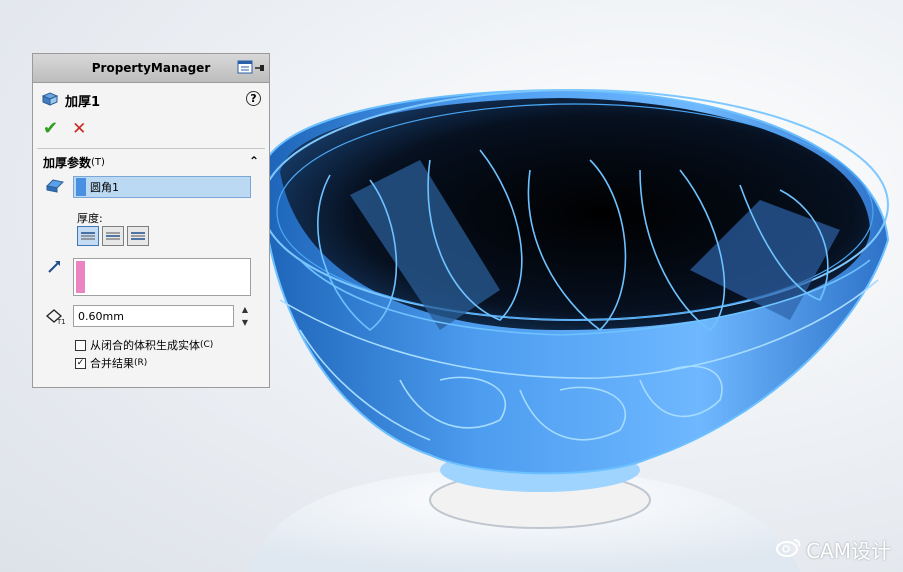 The image size is (903, 572). Describe the element at coordinates (60, 321) in the screenshot. I see `svg-text: T1` at that location.